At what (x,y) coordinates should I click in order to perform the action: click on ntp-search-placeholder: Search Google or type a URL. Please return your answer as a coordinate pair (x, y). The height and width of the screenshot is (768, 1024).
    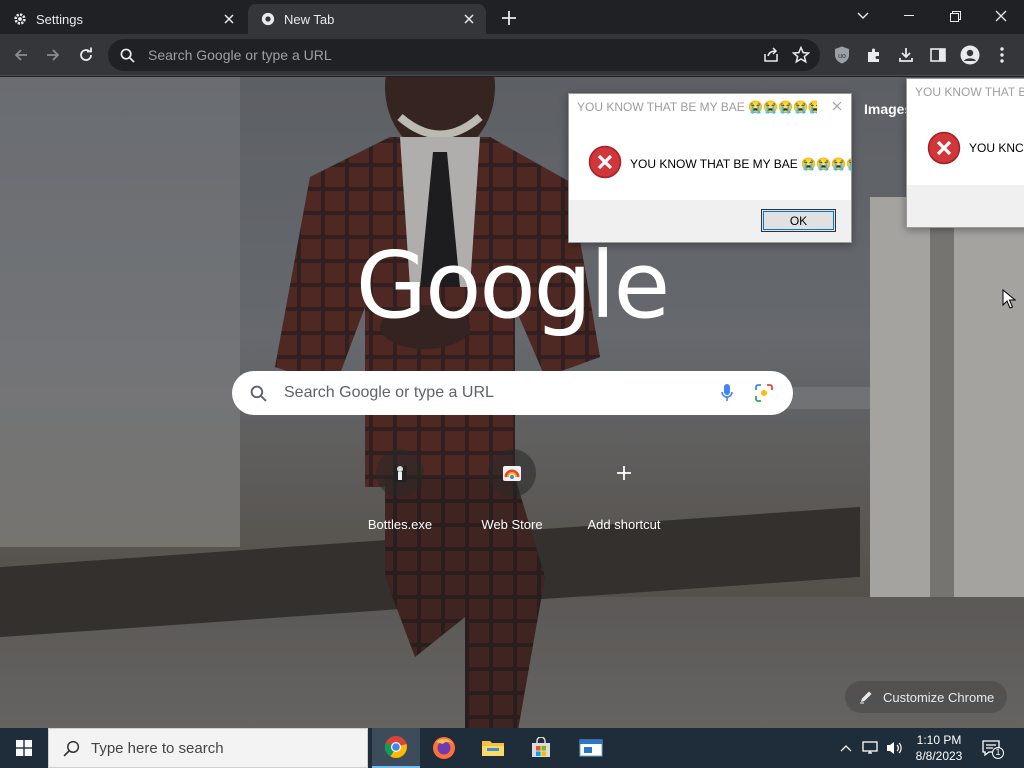
    Looking at the image, I should click on (389, 392).